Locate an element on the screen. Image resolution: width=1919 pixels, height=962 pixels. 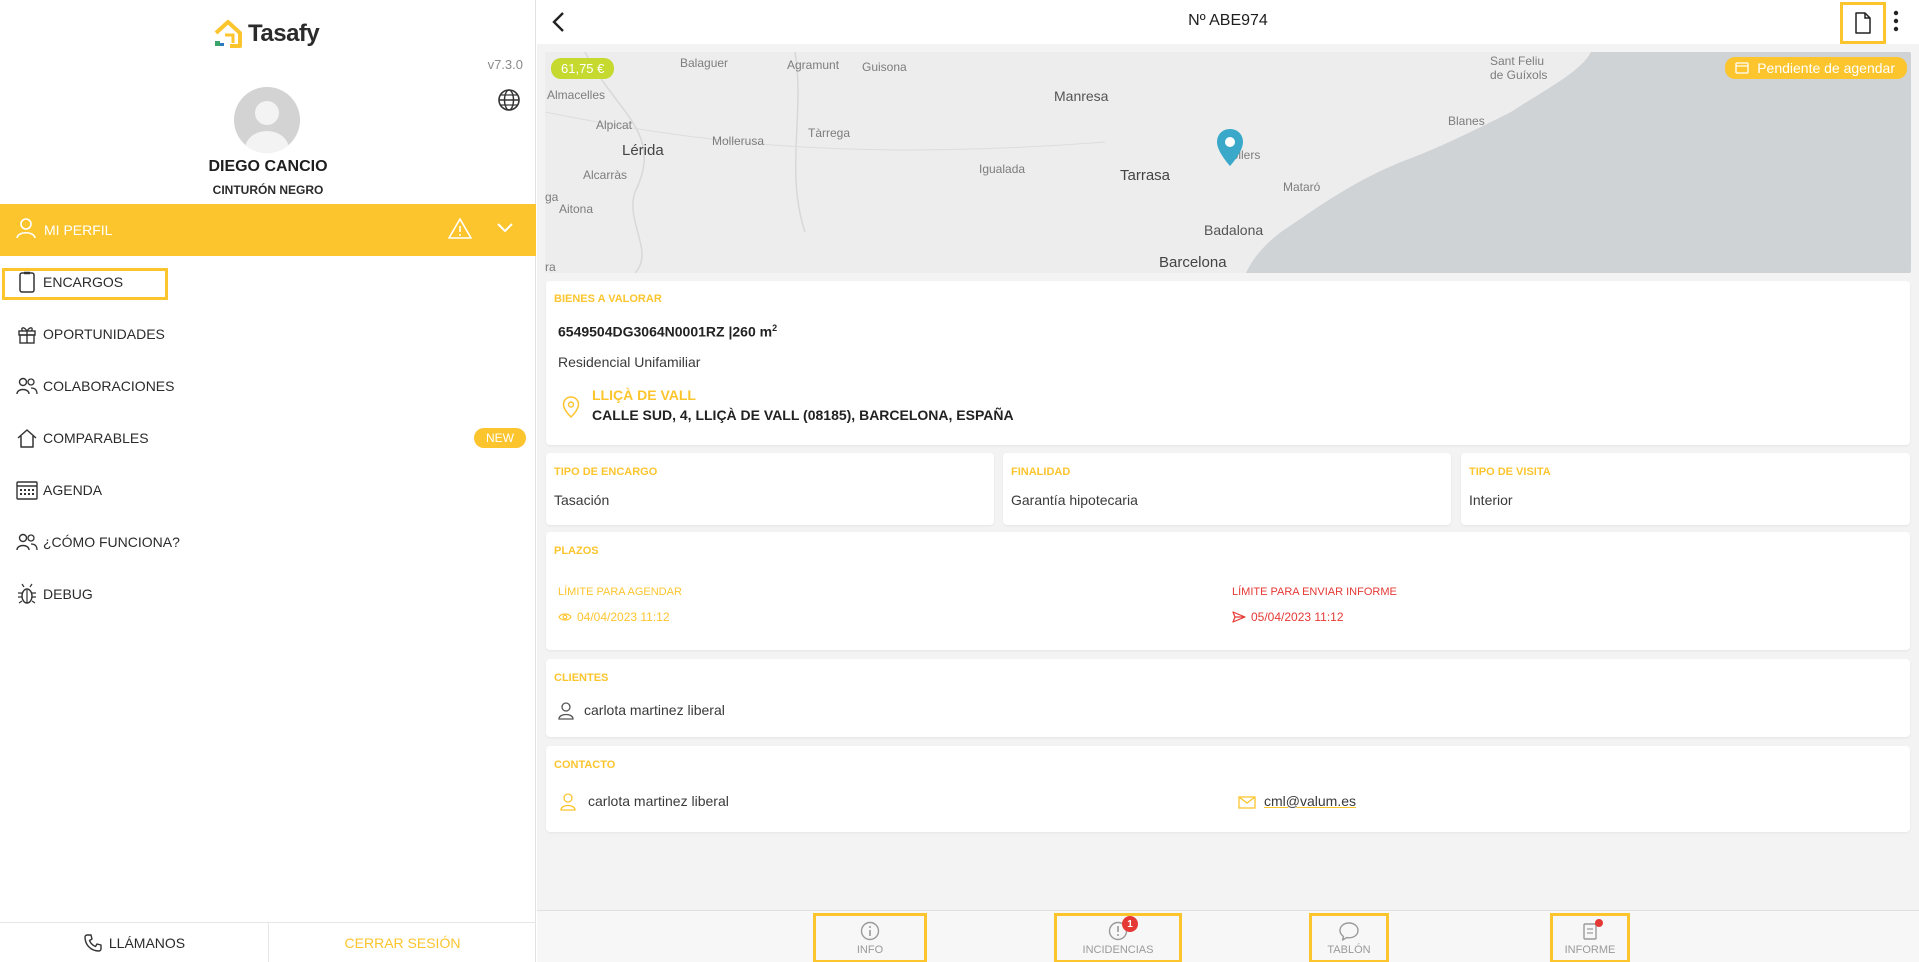
tab-label: INFORME is located at coordinates (1590, 950).